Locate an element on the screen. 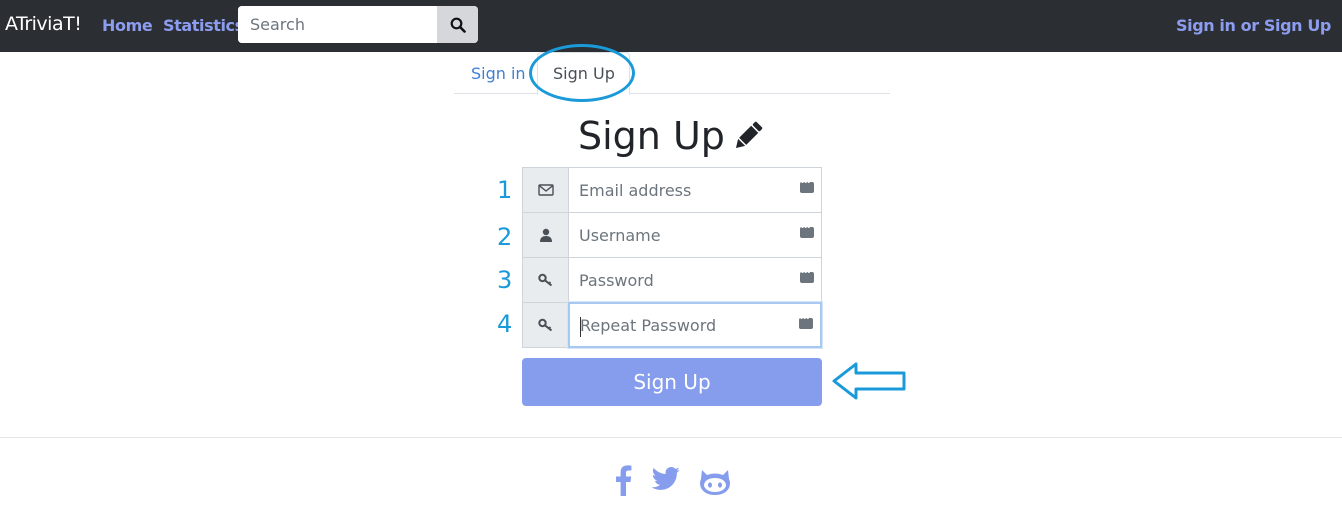 Image resolution: width=1342 pixels, height=509 pixels. username-field is located at coordinates (695, 235).